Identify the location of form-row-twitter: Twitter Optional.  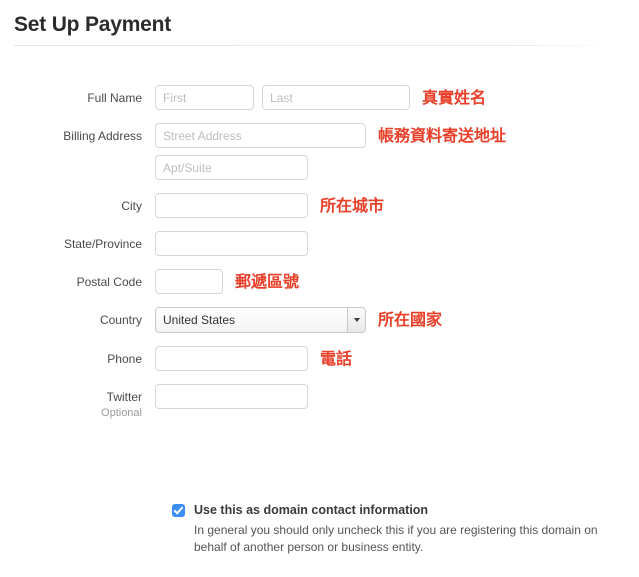
(319, 402).